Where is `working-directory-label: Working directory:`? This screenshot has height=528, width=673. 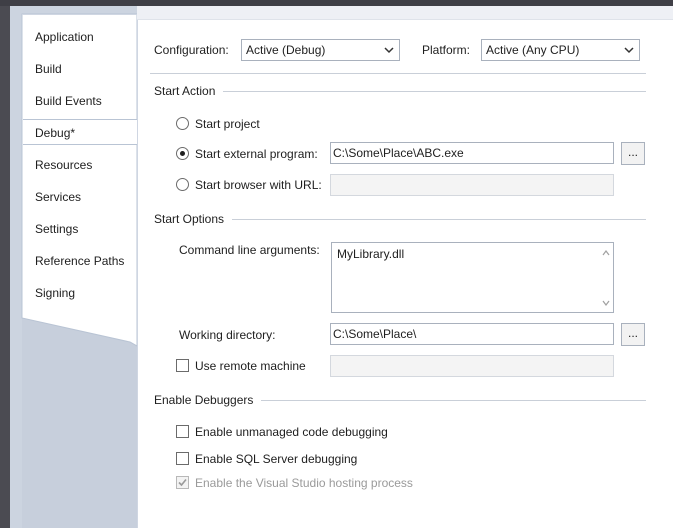 working-directory-label: Working directory: is located at coordinates (227, 335).